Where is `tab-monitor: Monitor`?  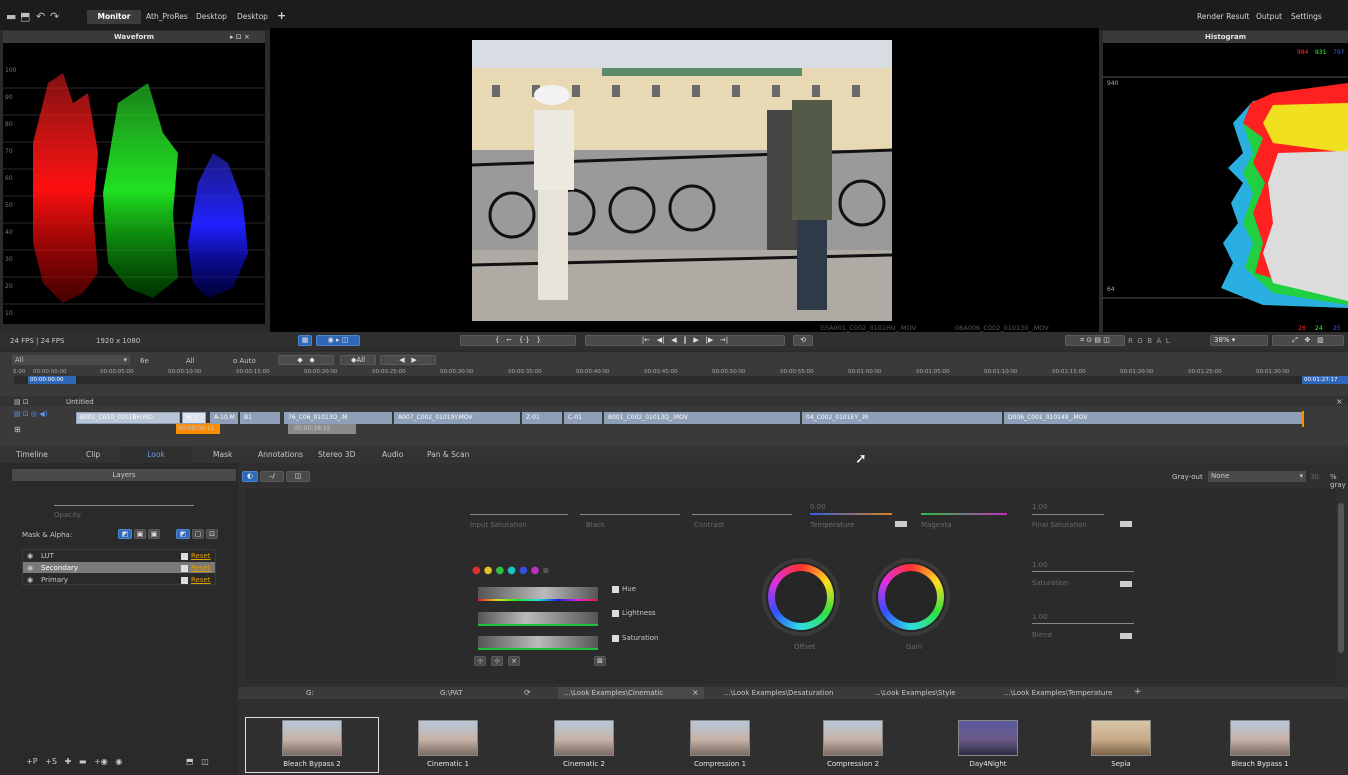 tab-monitor: Monitor is located at coordinates (114, 17).